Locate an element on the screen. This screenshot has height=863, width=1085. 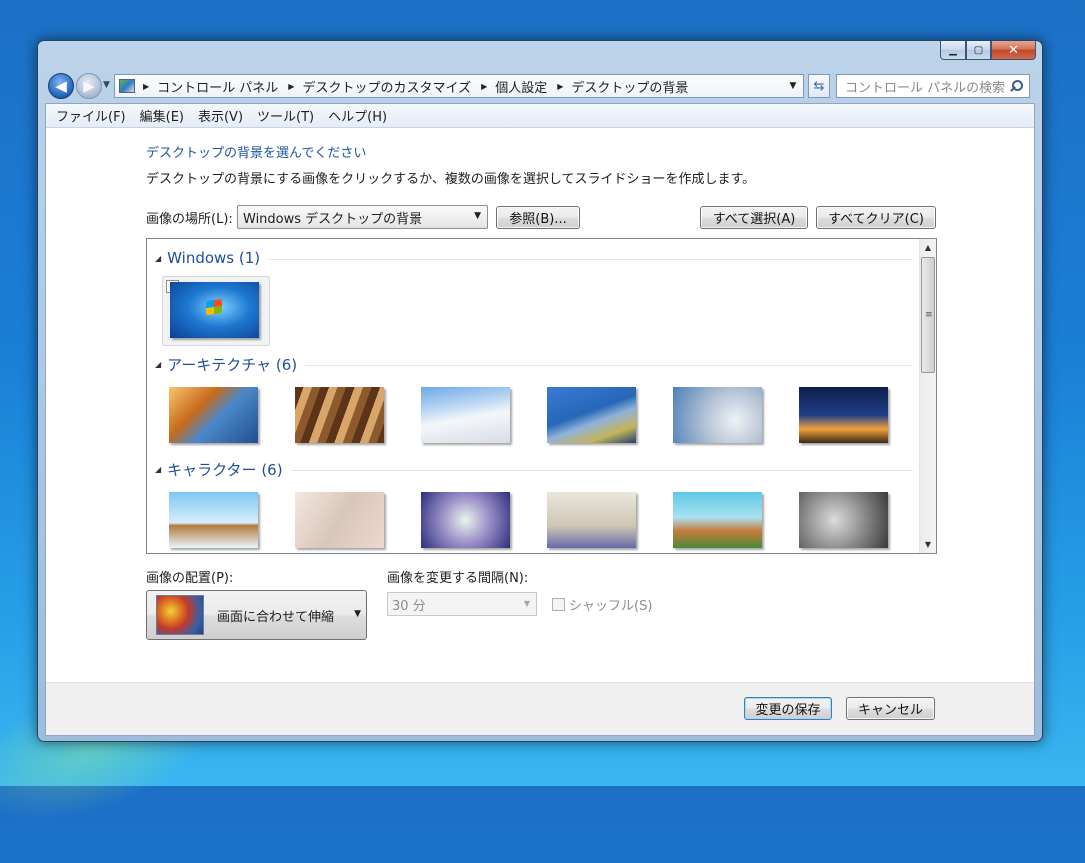
group-header-architecture: ◢ アーキテクチャ (6) is located at coordinates (534, 364).